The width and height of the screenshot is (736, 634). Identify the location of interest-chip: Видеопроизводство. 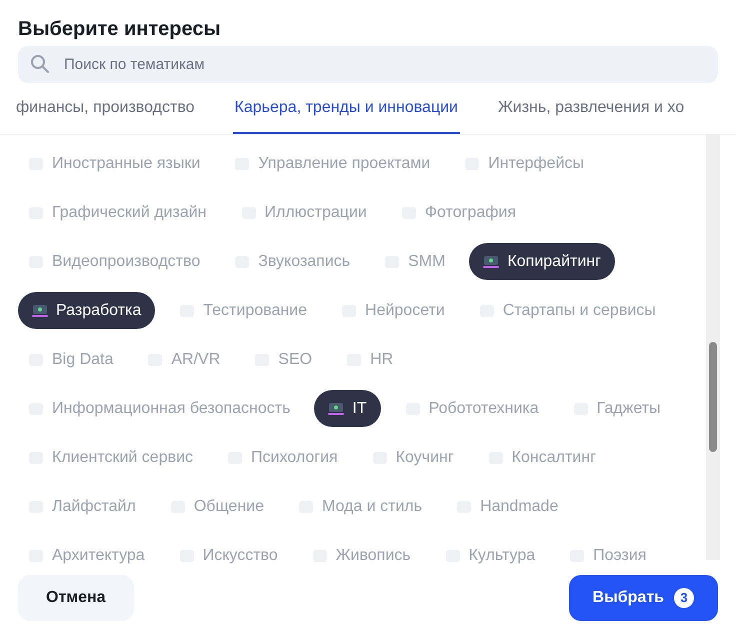
(114, 261).